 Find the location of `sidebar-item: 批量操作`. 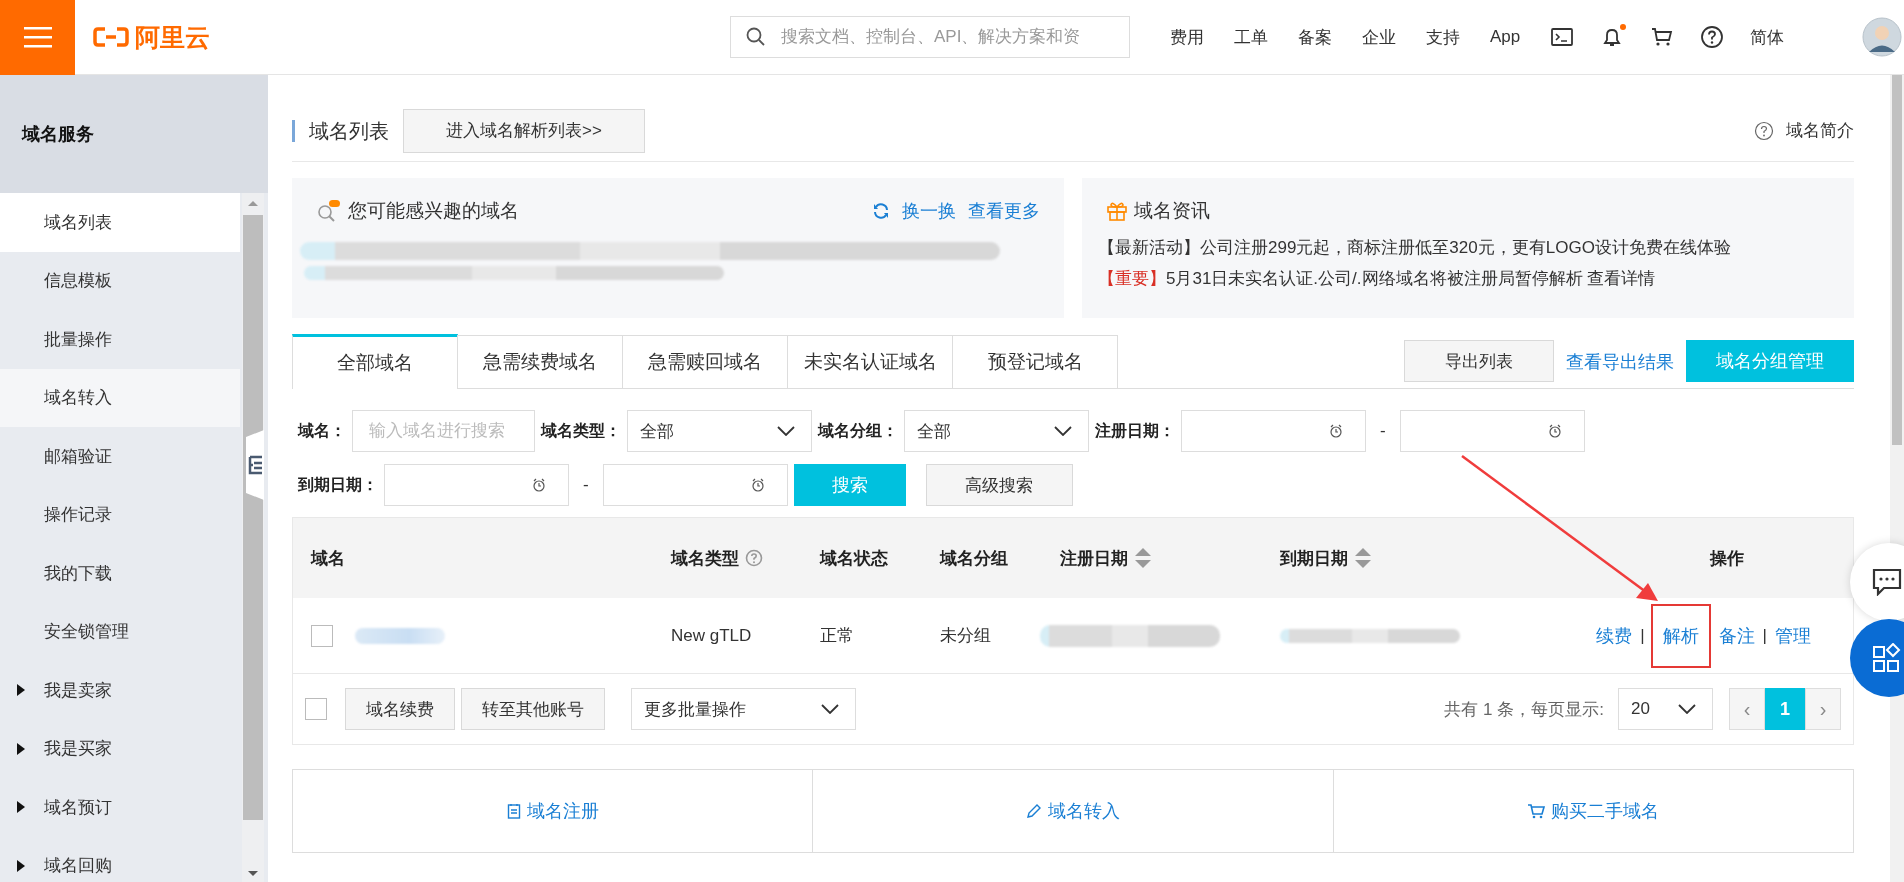

sidebar-item: 批量操作 is located at coordinates (120, 339).